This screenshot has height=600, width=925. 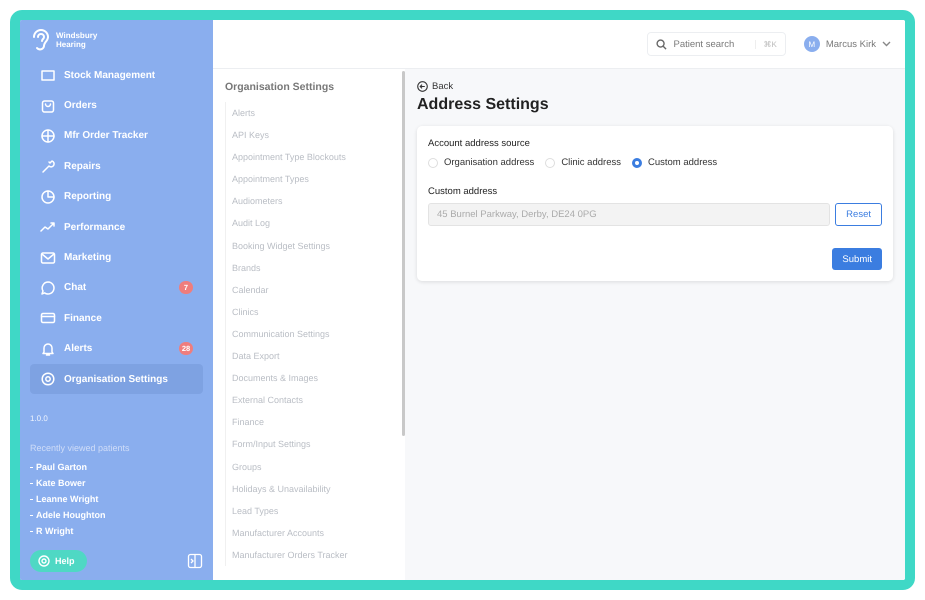 I want to click on radio-option: Custom address, so click(x=675, y=162).